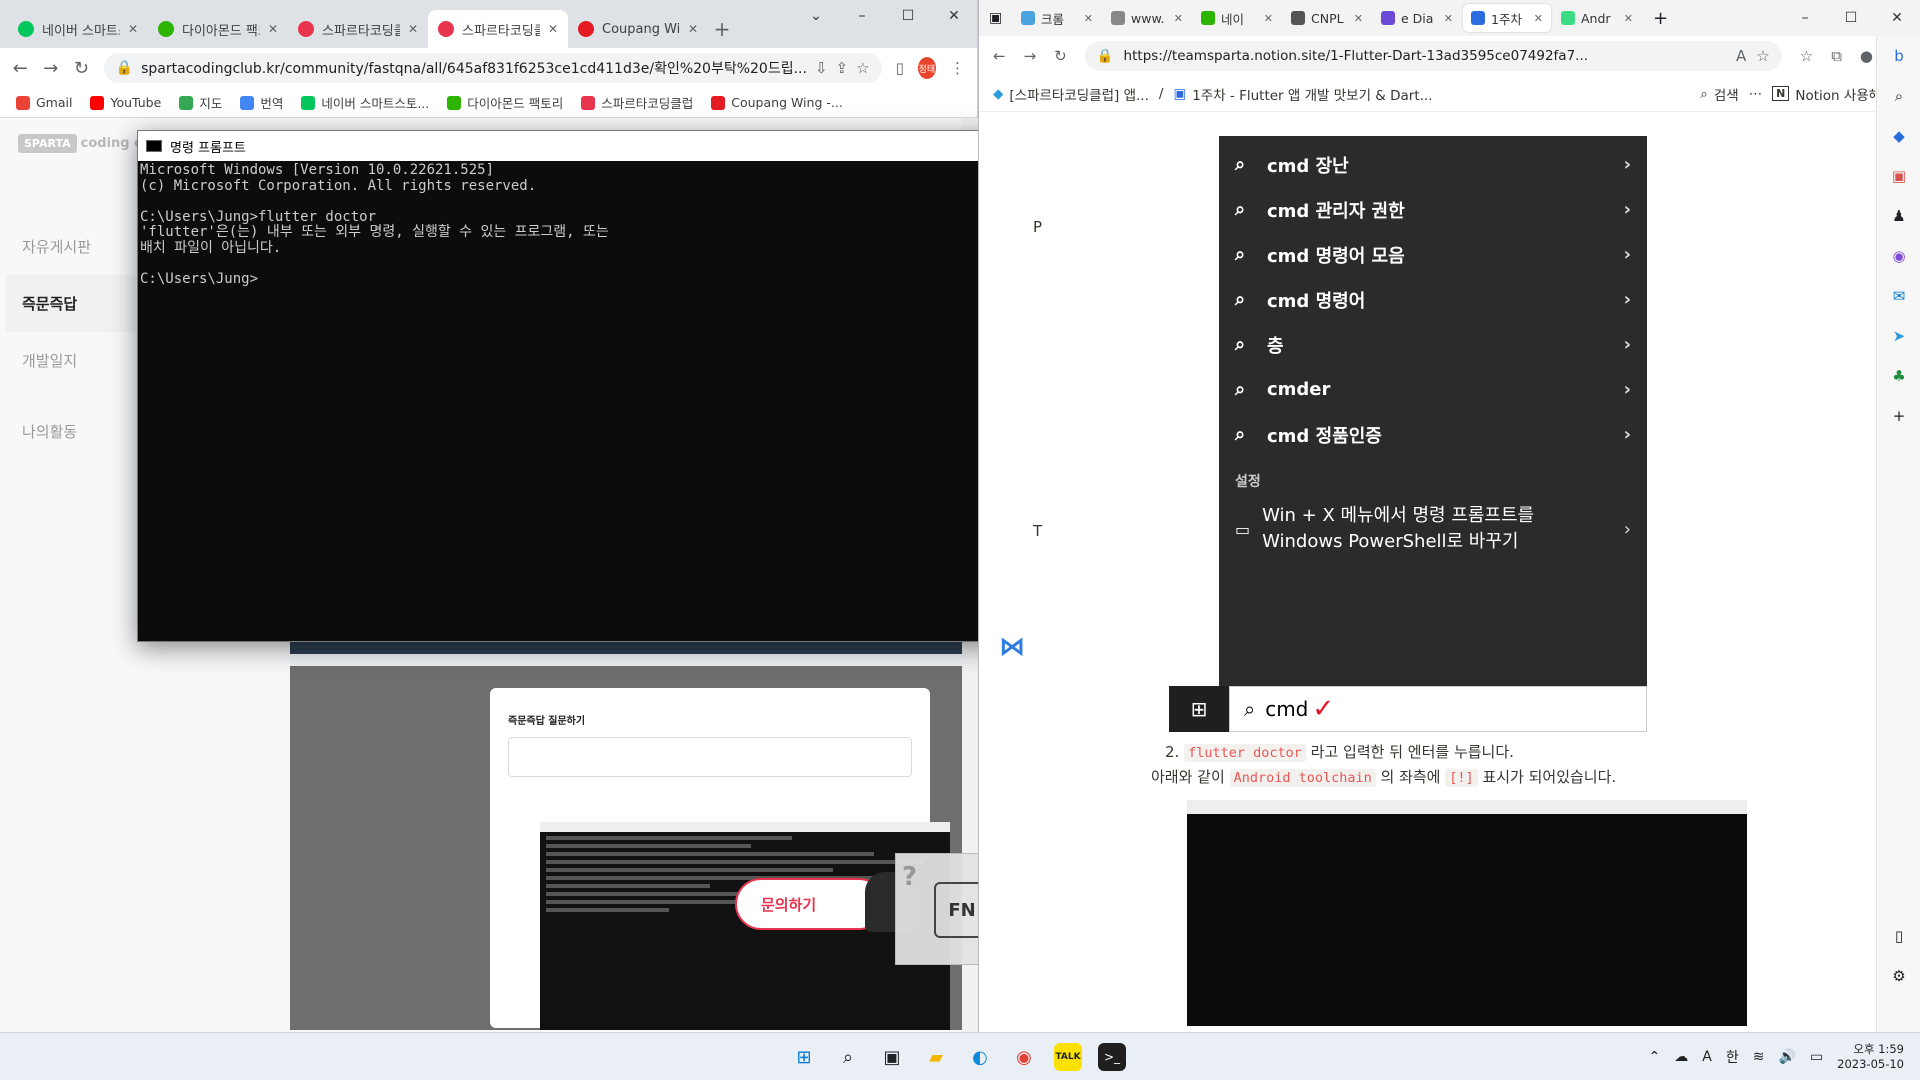 This screenshot has width=1920, height=1080. Describe the element at coordinates (1655, 1057) in the screenshot. I see `chevron-up-icon: ⌃` at that location.